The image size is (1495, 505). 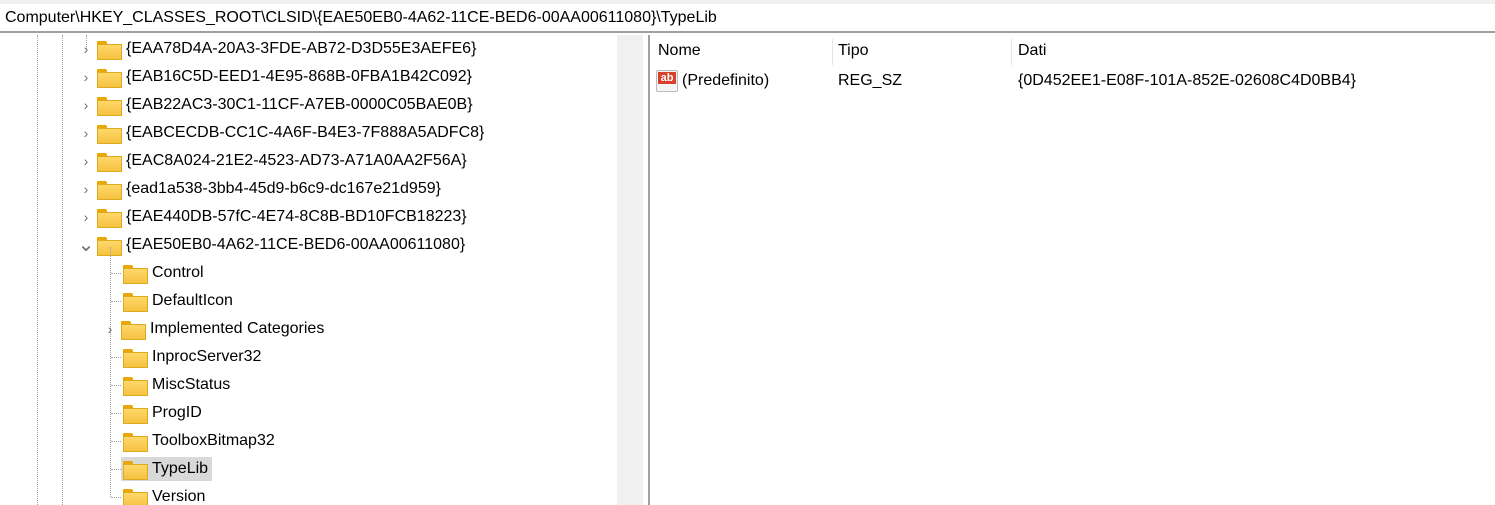 I want to click on string-value-icon: ab, so click(x=667, y=81).